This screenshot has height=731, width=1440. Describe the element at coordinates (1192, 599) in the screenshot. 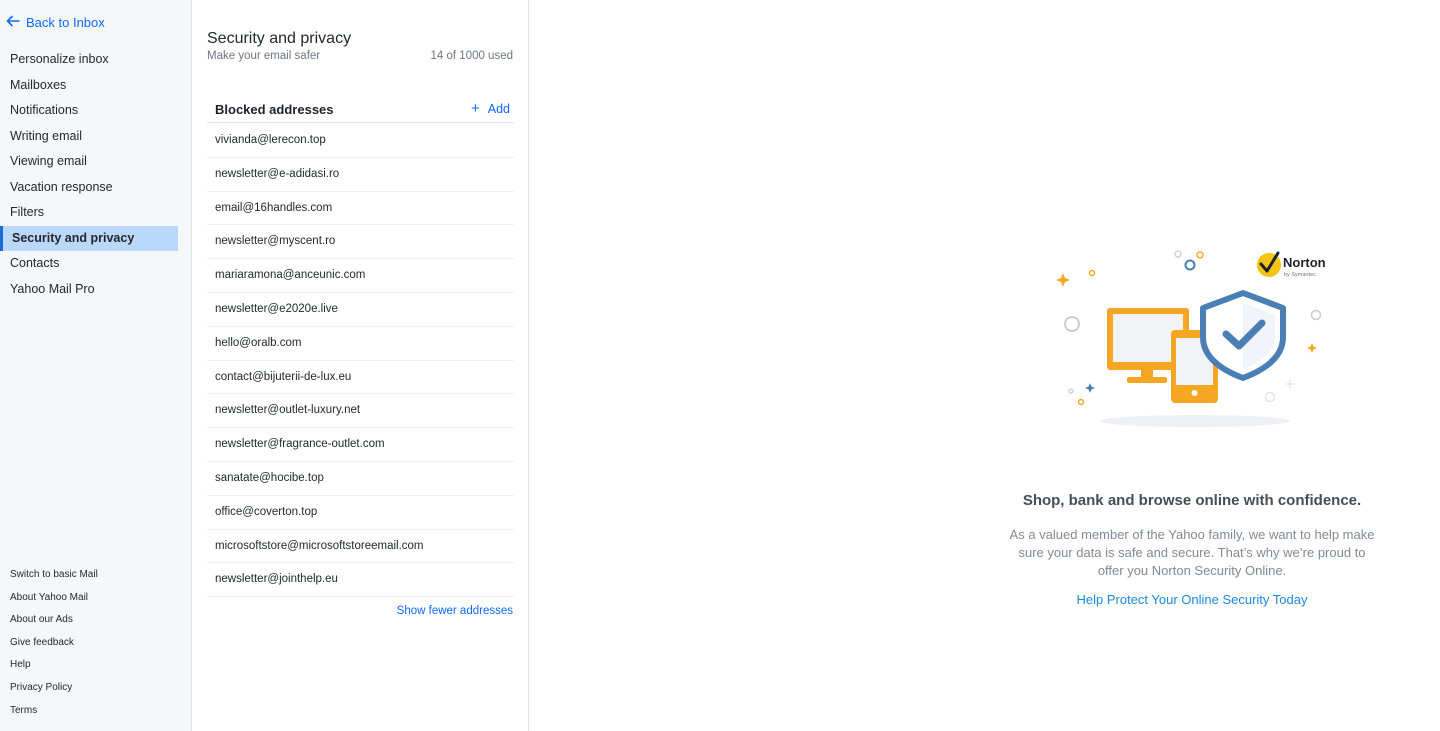

I see `norton-cta-link: Help Protect Your Online Security Today` at that location.